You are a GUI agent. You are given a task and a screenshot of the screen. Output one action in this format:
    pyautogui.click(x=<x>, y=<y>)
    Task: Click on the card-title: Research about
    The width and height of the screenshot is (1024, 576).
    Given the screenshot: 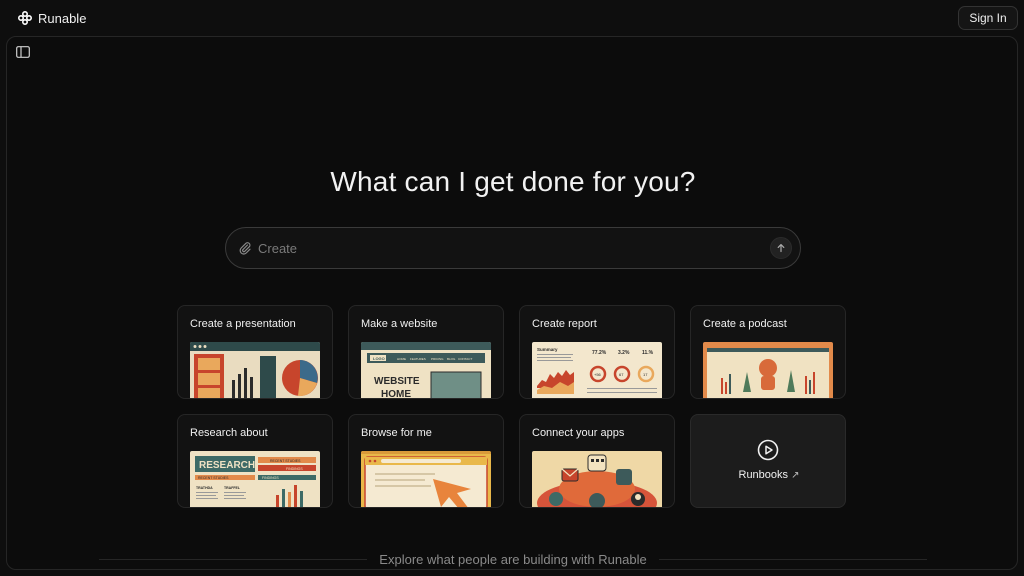 What is the action you would take?
    pyautogui.click(x=229, y=433)
    